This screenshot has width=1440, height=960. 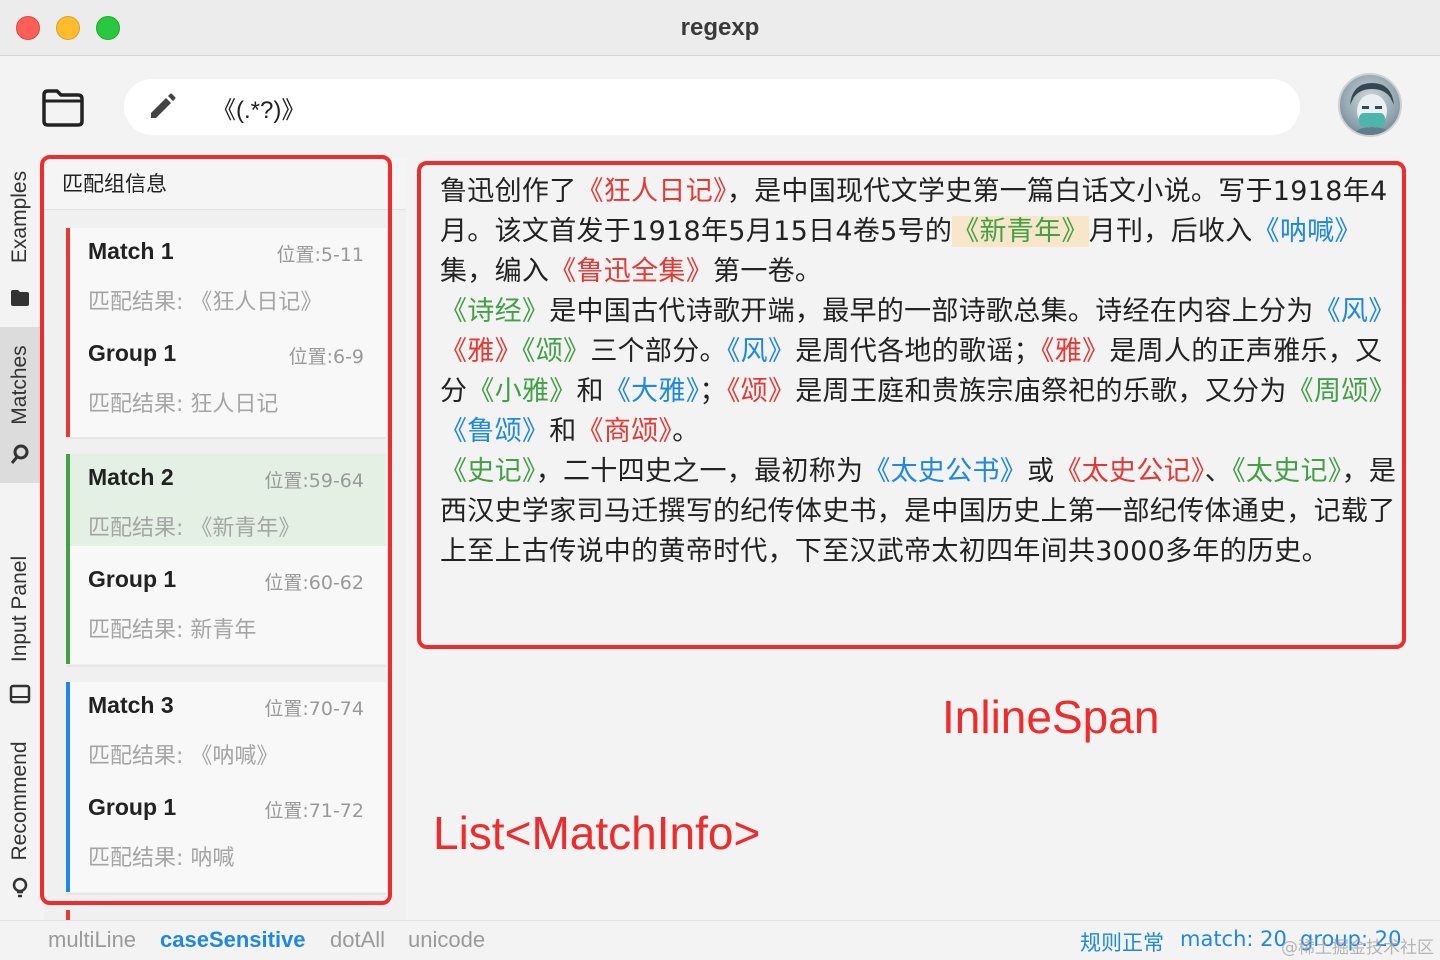 I want to click on input-panel-icon, so click(x=20, y=694).